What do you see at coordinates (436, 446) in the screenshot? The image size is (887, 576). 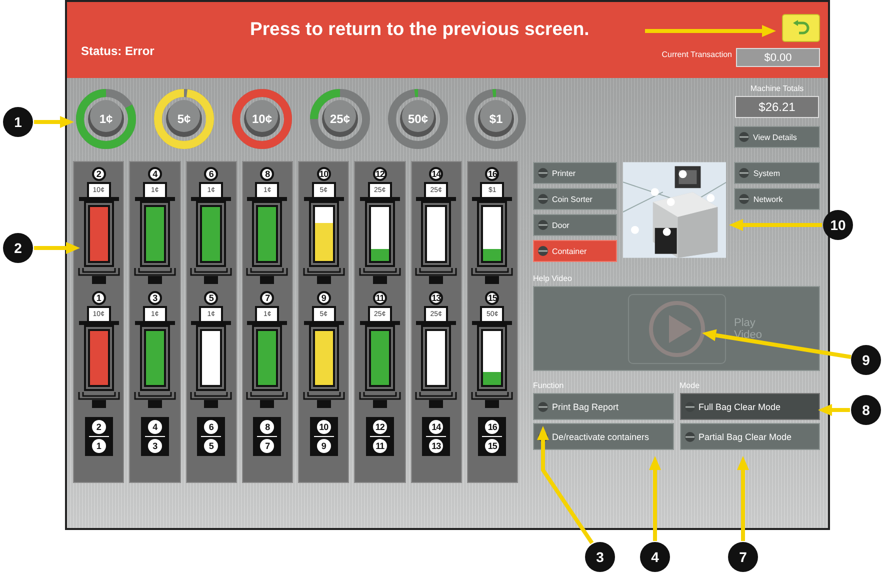 I see `badge-number: 13` at bounding box center [436, 446].